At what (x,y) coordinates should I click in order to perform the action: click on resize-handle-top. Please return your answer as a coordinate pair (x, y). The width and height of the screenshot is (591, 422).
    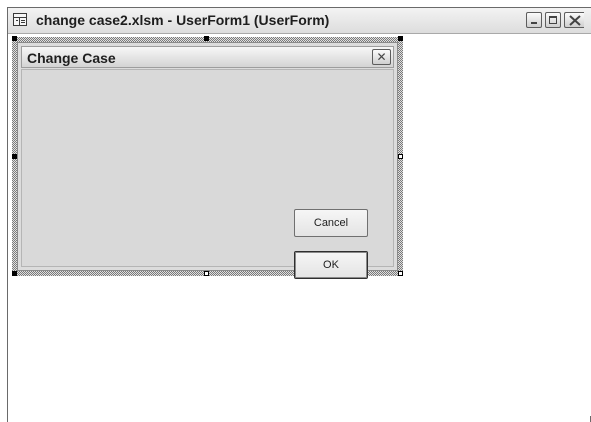
    Looking at the image, I should click on (206, 38).